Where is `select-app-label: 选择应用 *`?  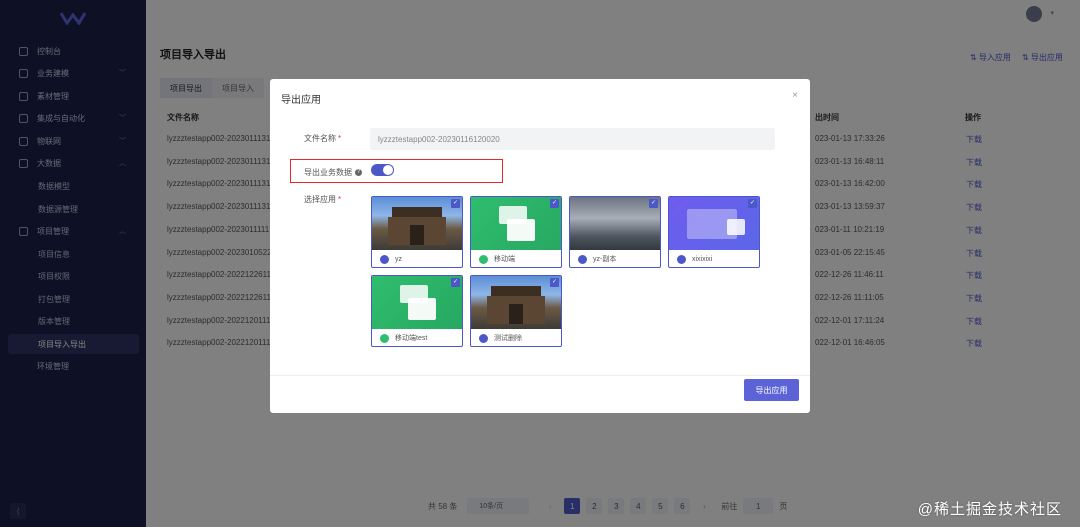
select-app-label: 选择应用 * is located at coordinates (323, 199).